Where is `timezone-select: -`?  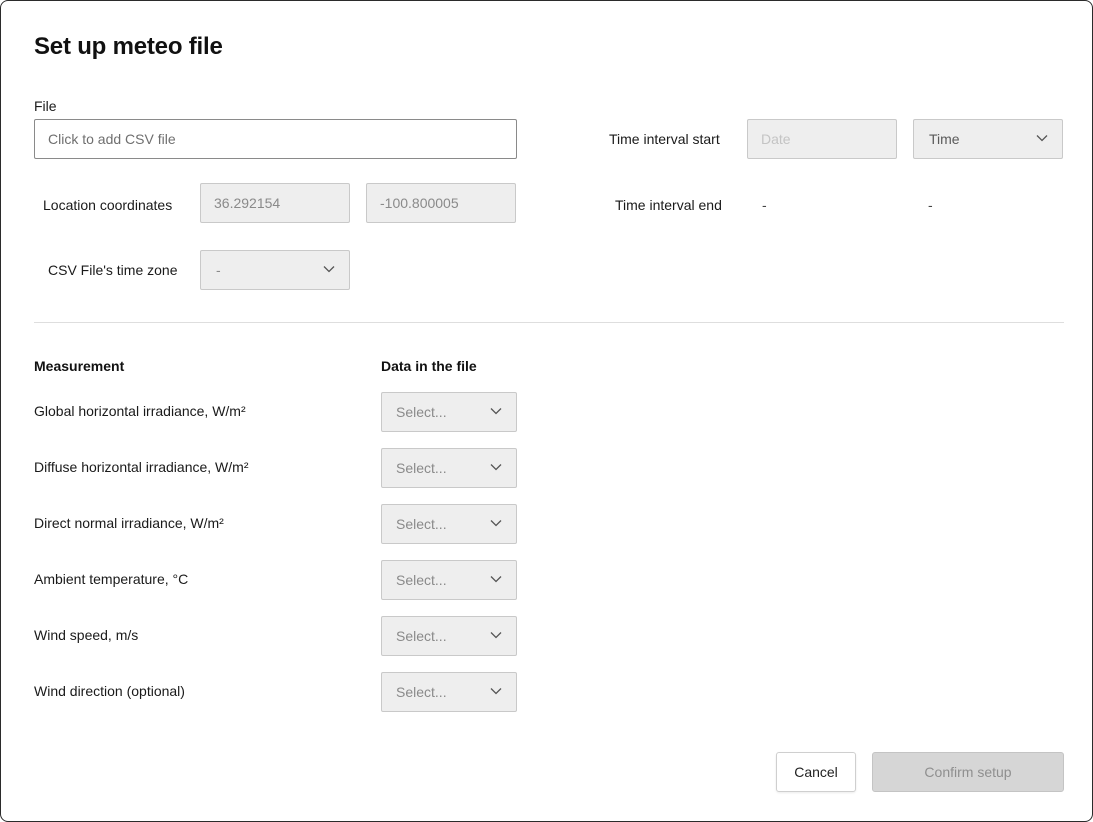
timezone-select: - is located at coordinates (275, 270).